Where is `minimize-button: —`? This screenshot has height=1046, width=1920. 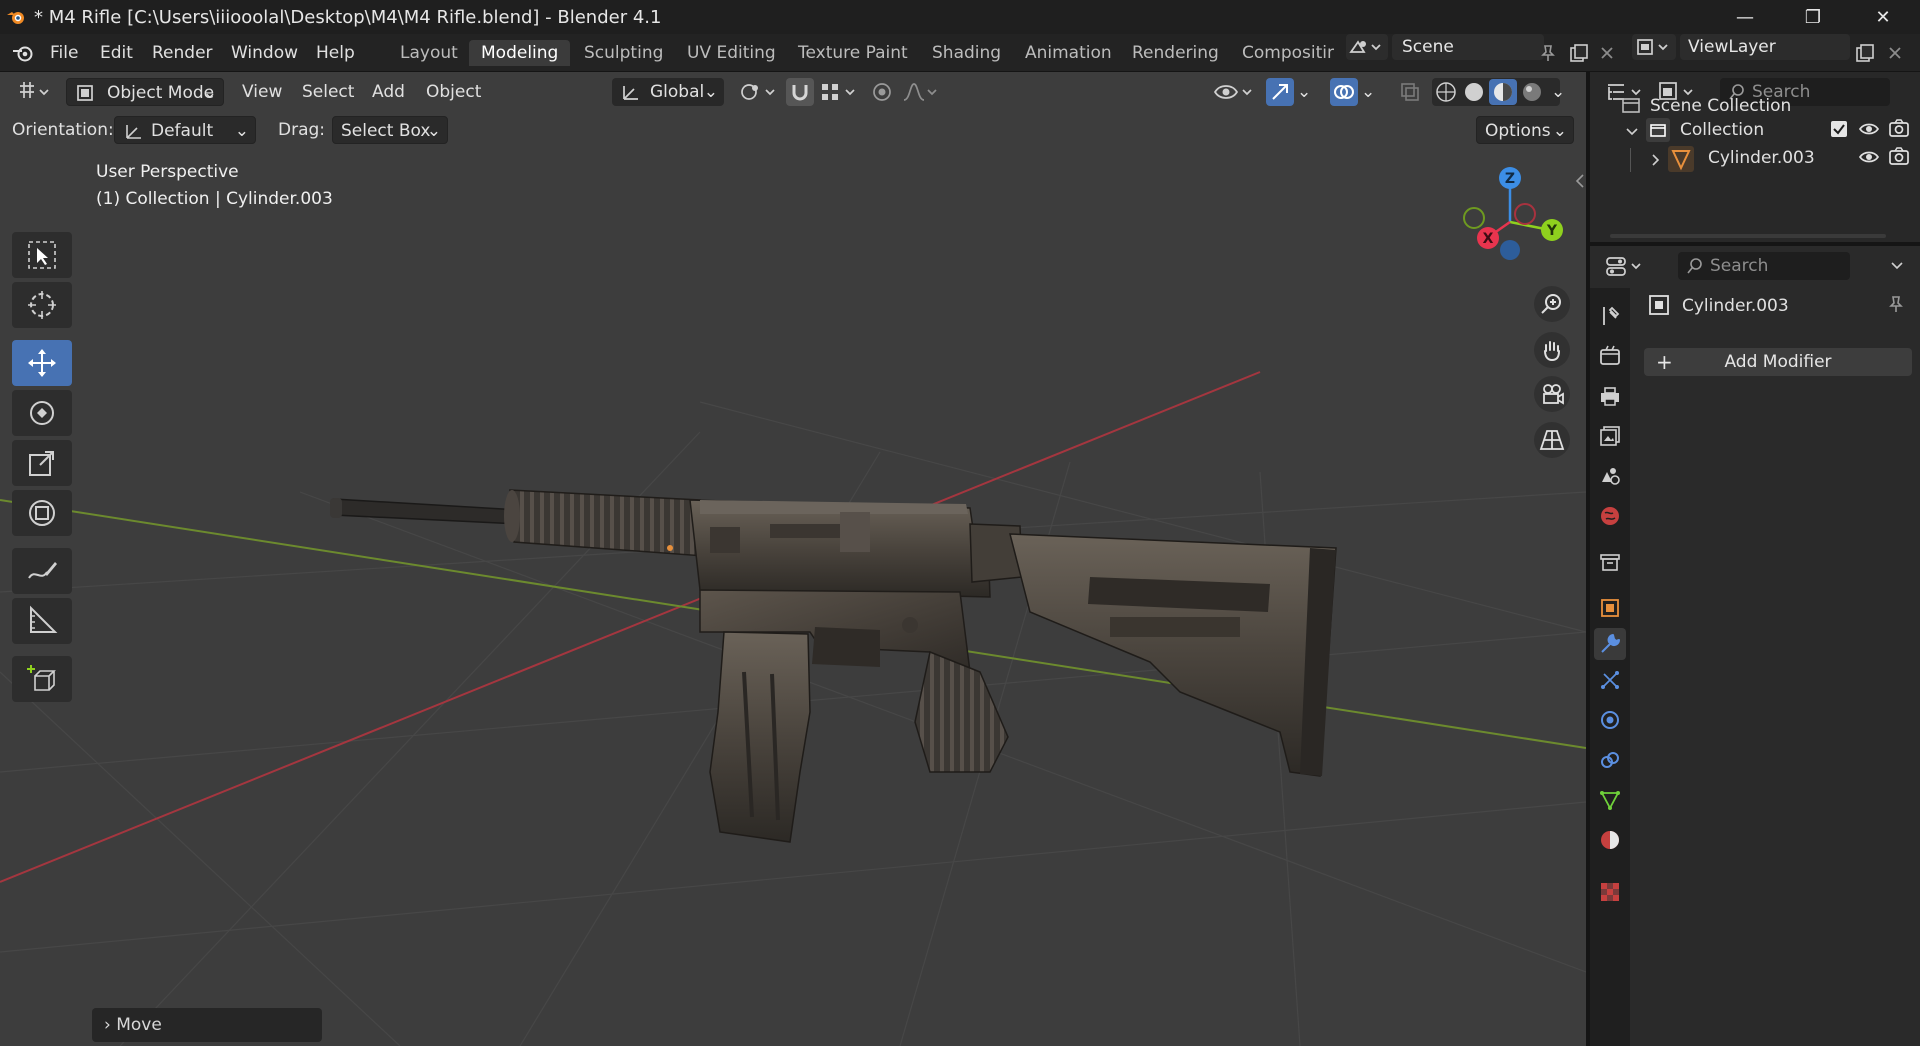
minimize-button: — is located at coordinates (1745, 17).